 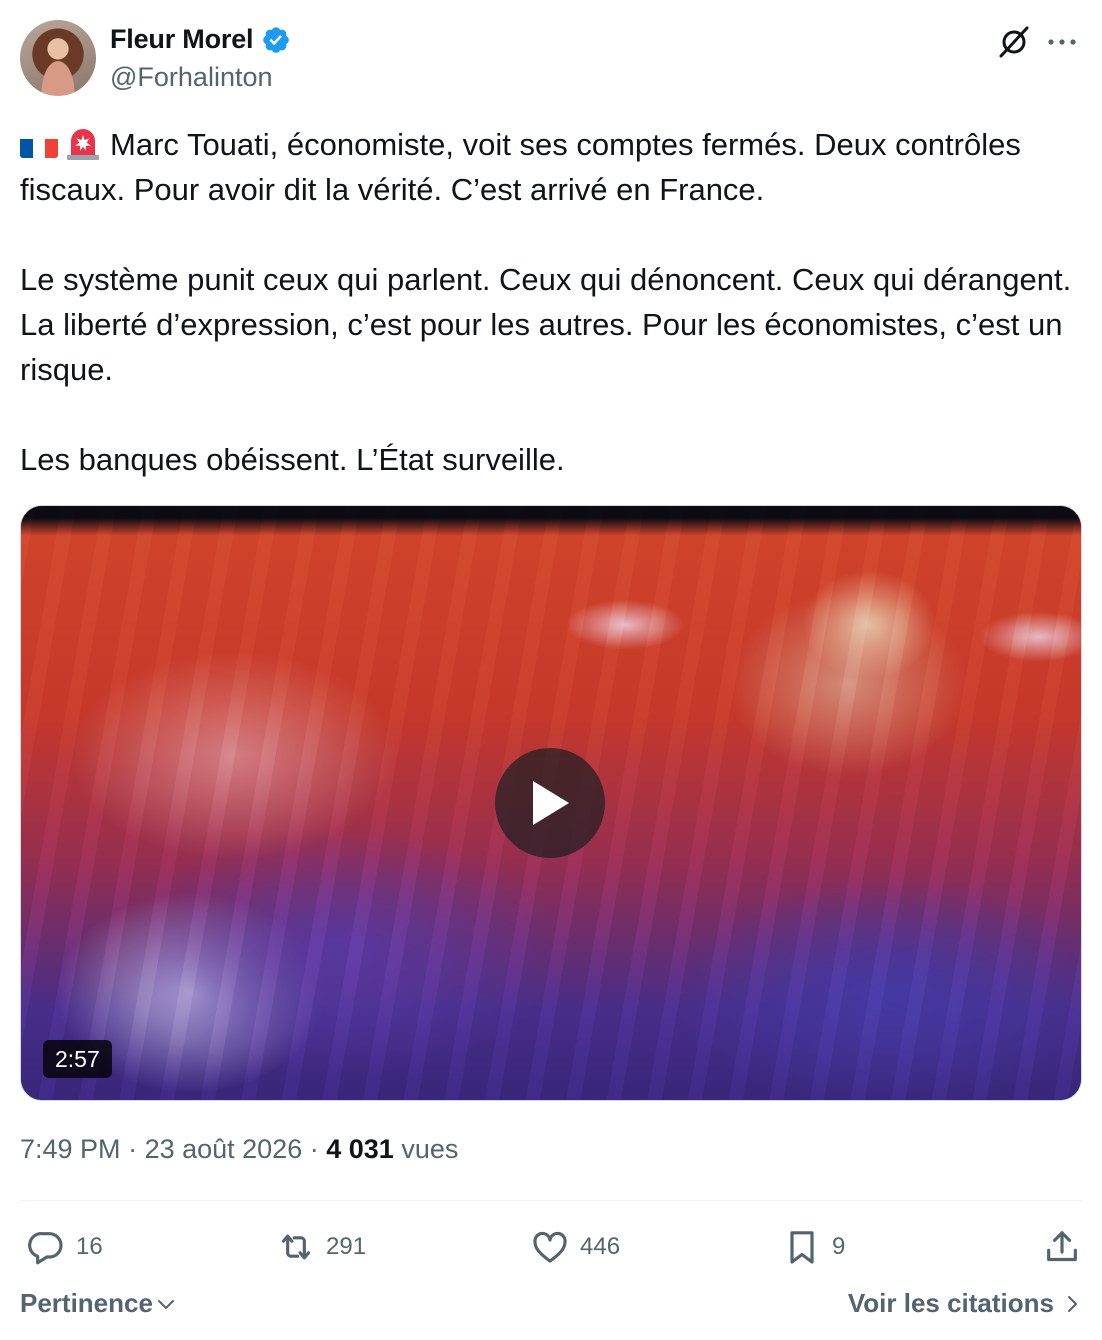 I want to click on play-button, so click(x=550, y=803).